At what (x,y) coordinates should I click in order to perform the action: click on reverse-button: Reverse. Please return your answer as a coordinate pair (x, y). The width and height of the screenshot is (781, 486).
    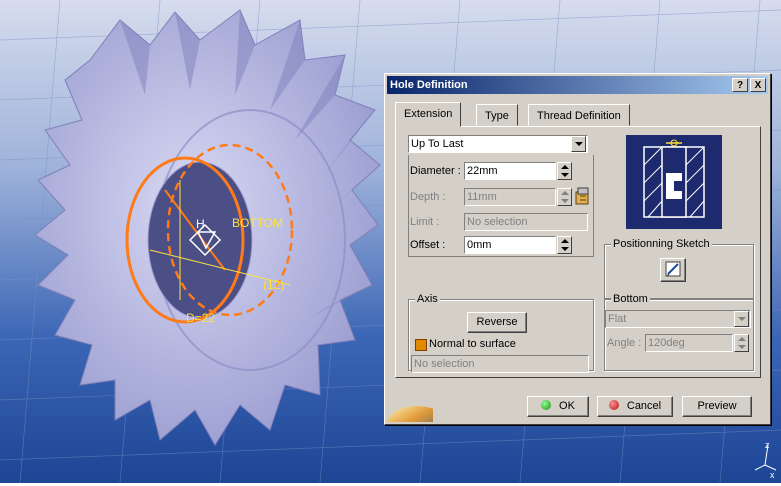
    Looking at the image, I should click on (497, 322).